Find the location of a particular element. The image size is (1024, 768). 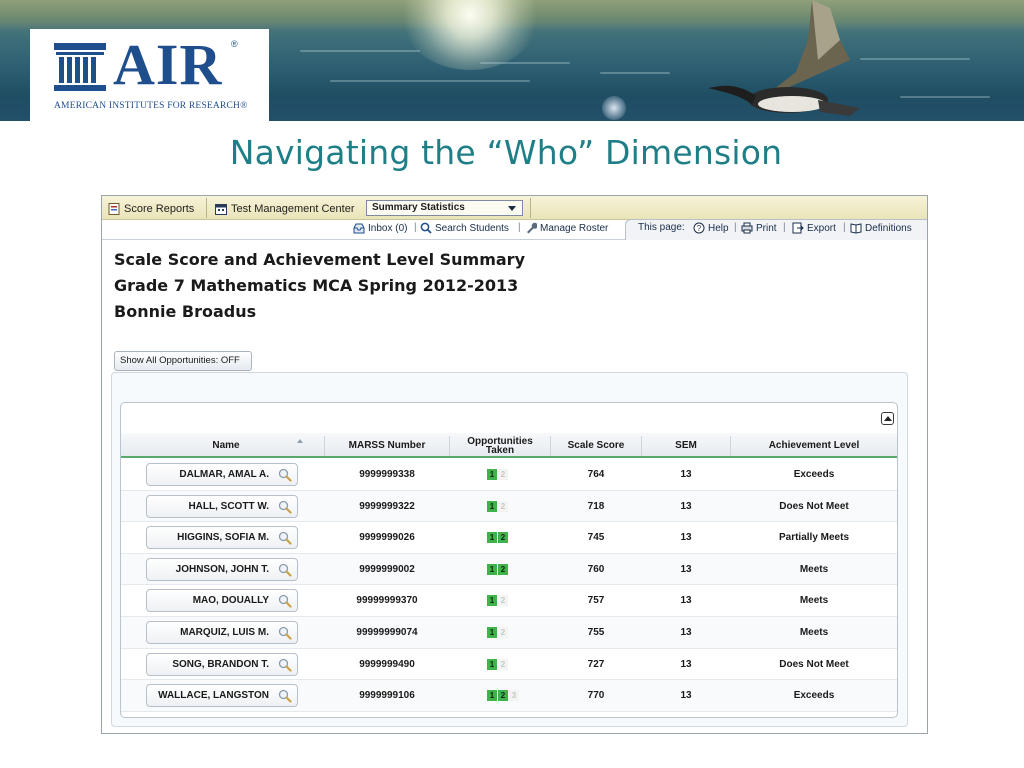

student-name-button: DALMAR, AMAL A. is located at coordinates (222, 474).